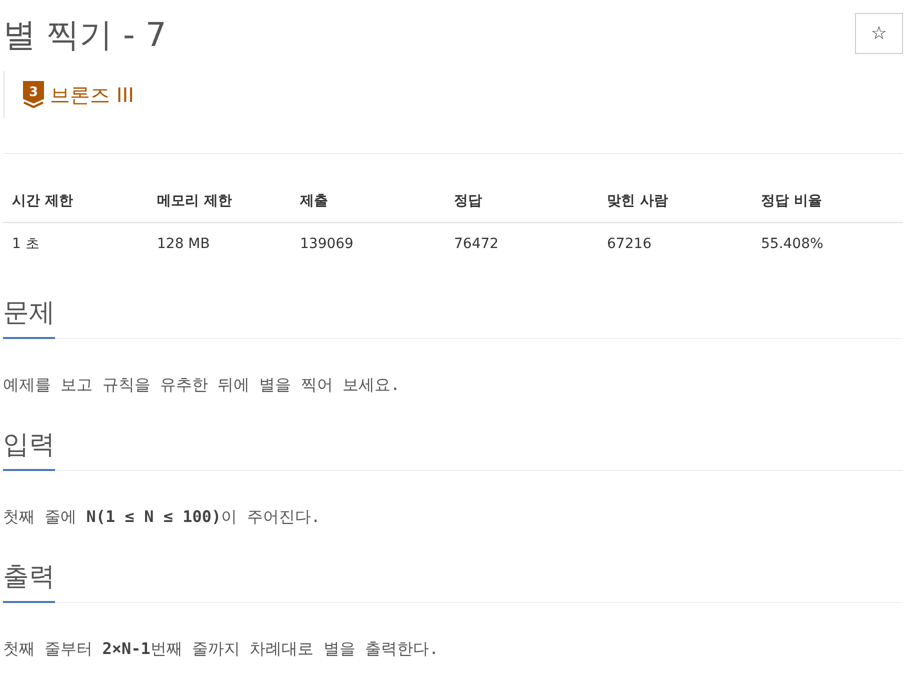 This screenshot has height=673, width=910. I want to click on section-paragraph: 첫째 줄부터 2×N-1번째 줄까지 차례대로 별을 출력한다., so click(221, 649).